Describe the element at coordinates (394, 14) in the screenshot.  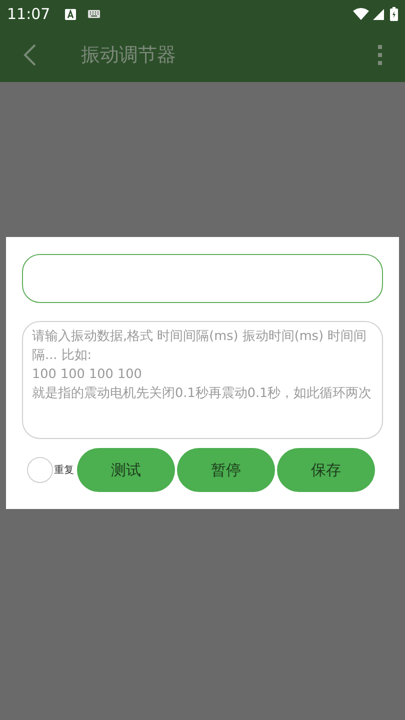
I see `battery-icon` at that location.